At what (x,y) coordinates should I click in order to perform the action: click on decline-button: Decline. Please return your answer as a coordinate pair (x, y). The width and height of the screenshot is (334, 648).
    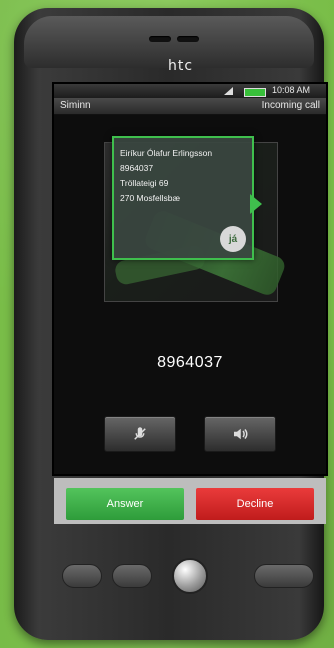
    Looking at the image, I should click on (255, 504).